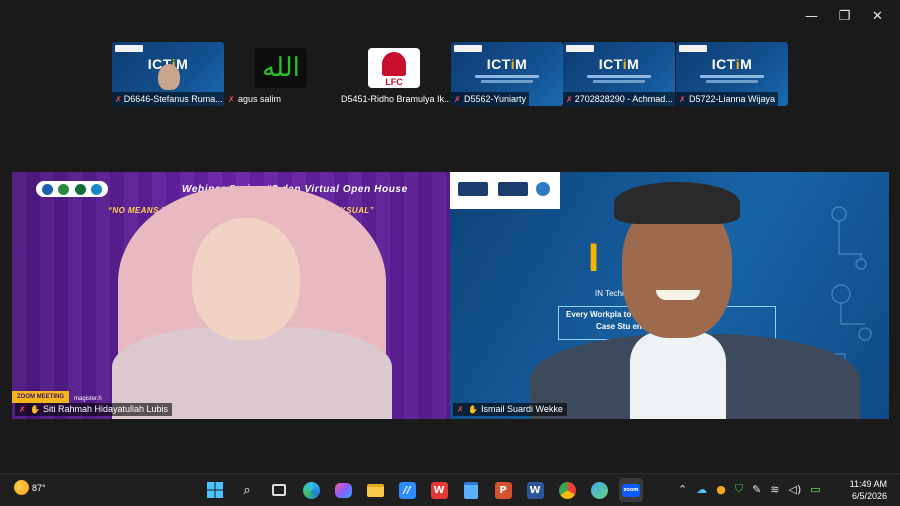 The width and height of the screenshot is (900, 506). I want to click on participant-tile: الله ✗ agus salim, so click(281, 74).